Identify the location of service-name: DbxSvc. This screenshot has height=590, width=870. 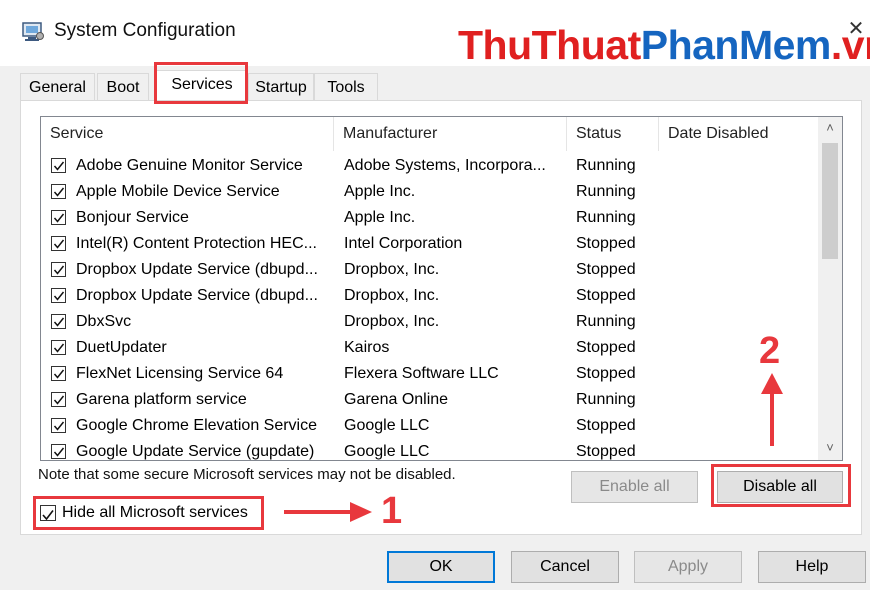
(104, 321).